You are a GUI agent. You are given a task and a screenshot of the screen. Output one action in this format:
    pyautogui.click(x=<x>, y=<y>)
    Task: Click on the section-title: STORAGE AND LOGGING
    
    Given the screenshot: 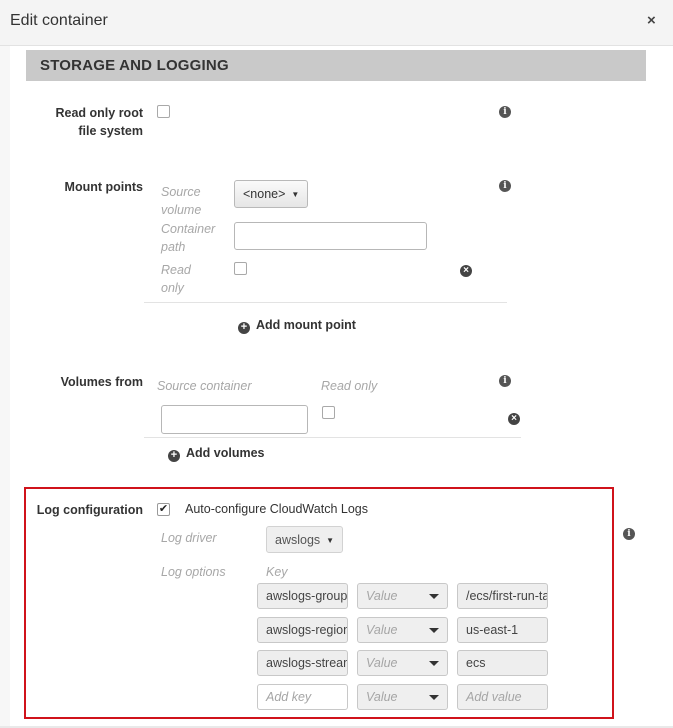 What is the action you would take?
    pyautogui.click(x=134, y=65)
    